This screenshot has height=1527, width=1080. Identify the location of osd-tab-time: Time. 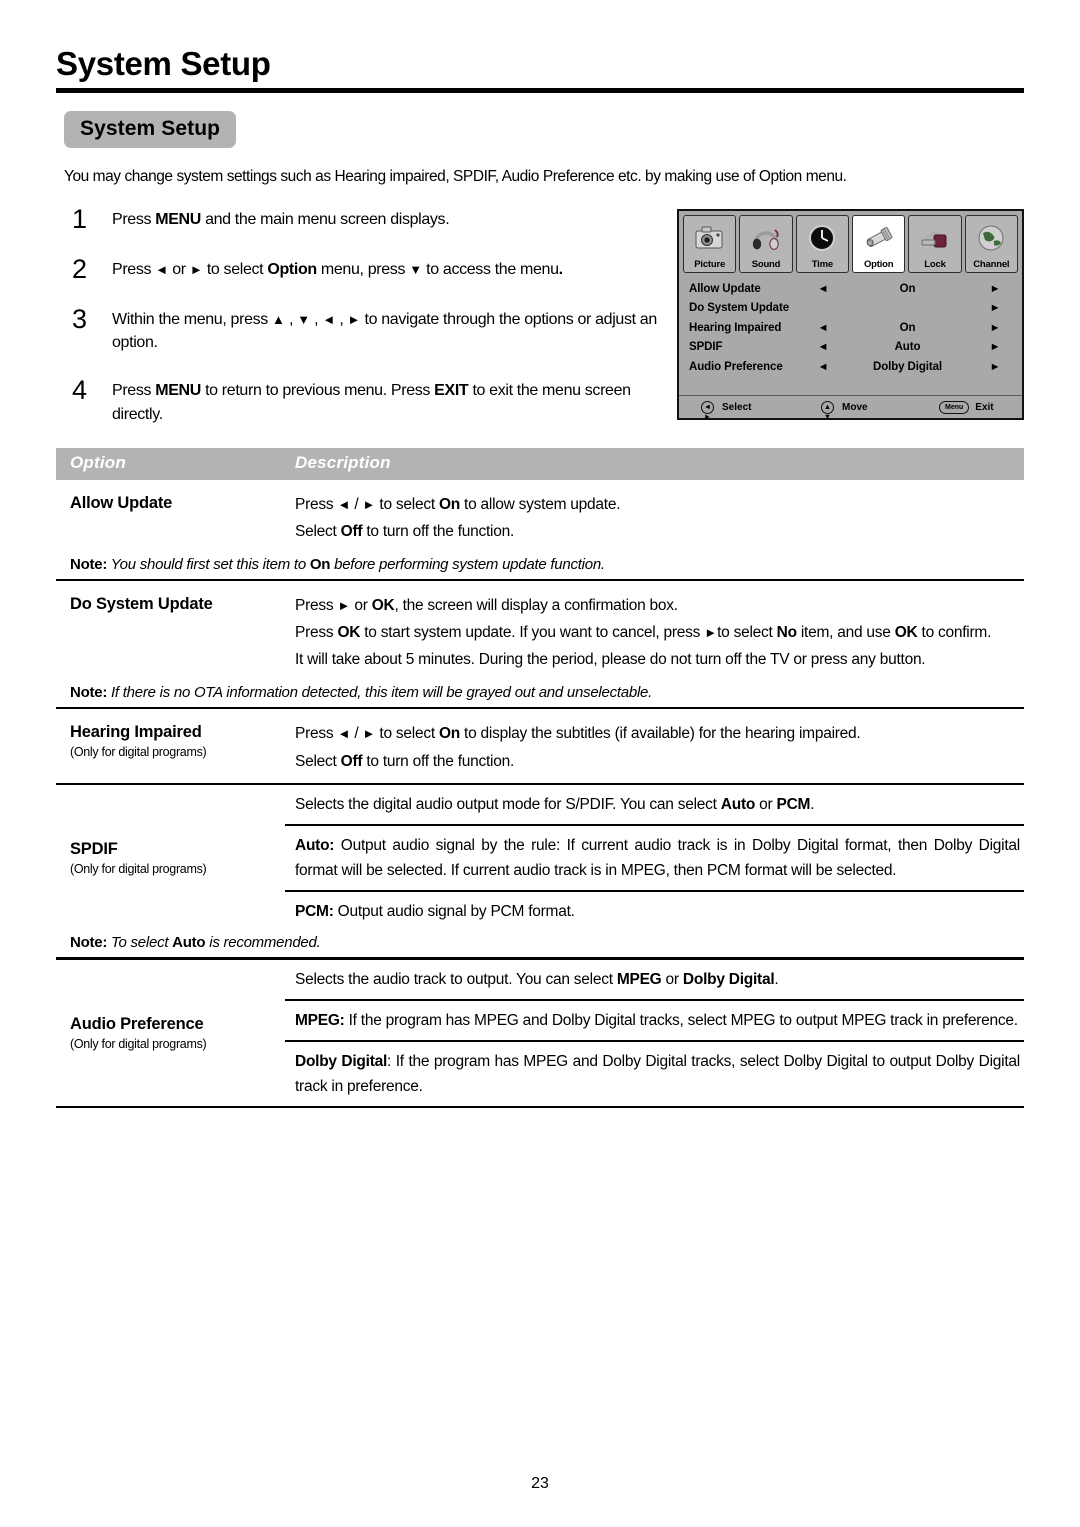
(822, 244).